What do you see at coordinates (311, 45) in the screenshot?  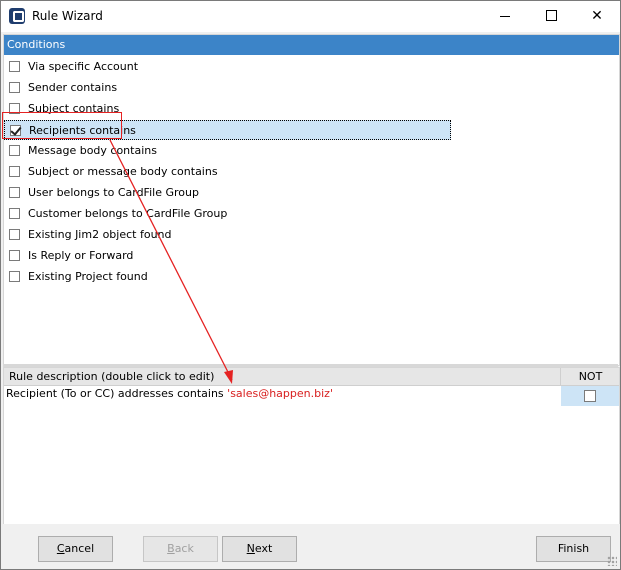 I see `conditions-header: Conditions` at bounding box center [311, 45].